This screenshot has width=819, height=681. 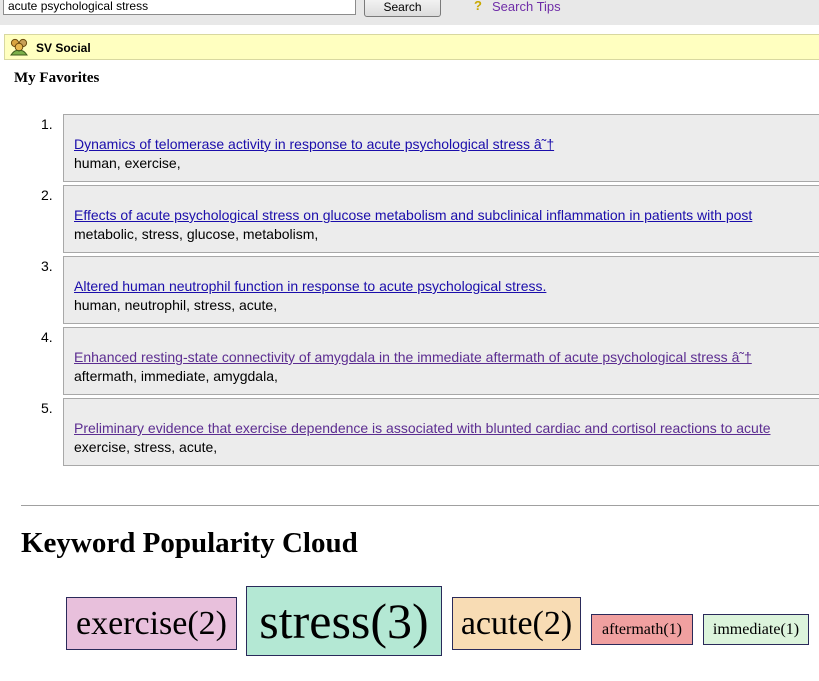 I want to click on cloud-heading: Keyword Popularity Cloud, so click(x=189, y=543).